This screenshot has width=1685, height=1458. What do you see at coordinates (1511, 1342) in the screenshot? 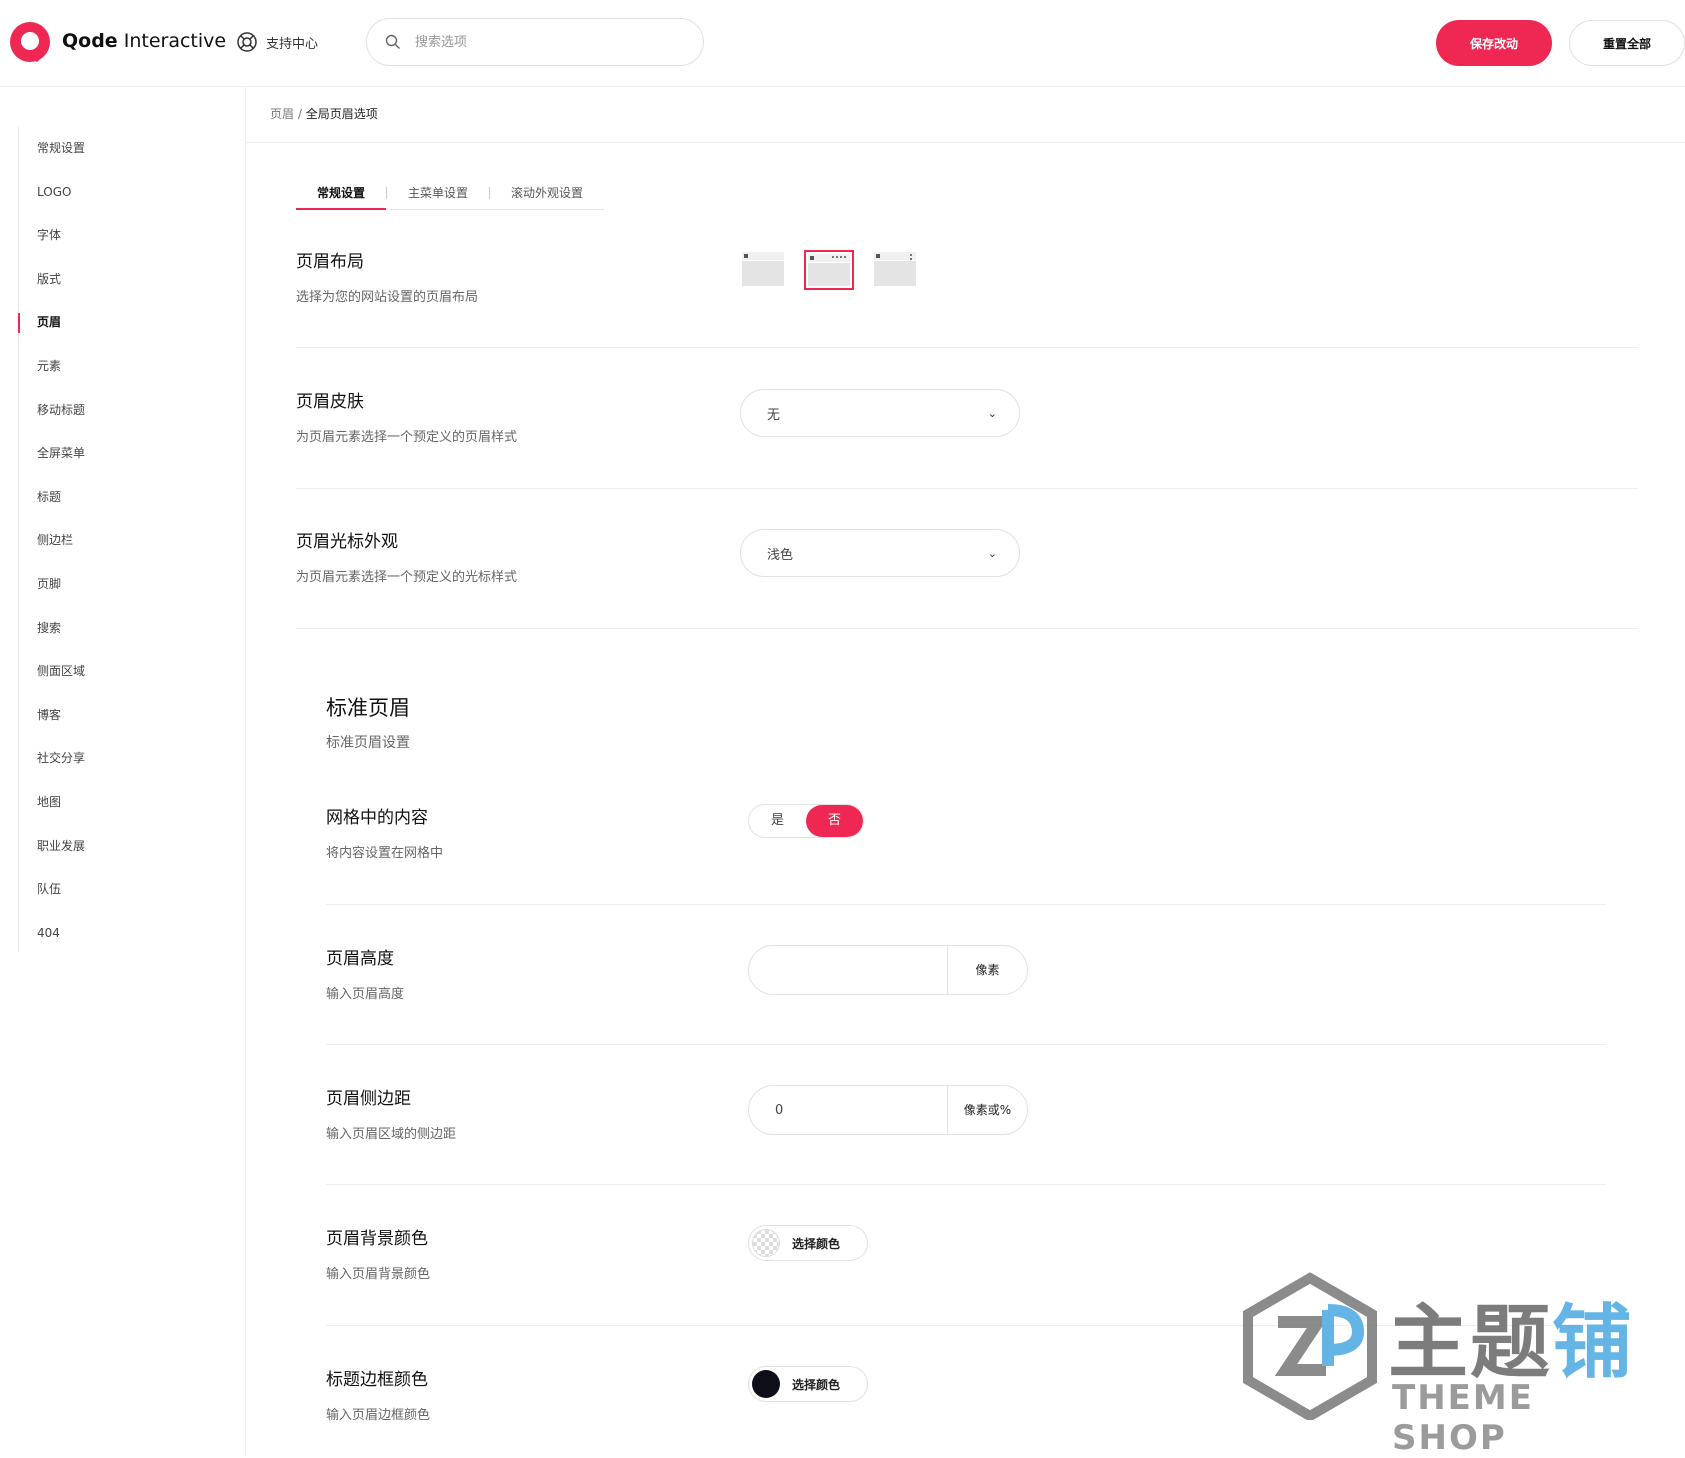
I see `watermark-cn-text: 主题铺` at bounding box center [1511, 1342].